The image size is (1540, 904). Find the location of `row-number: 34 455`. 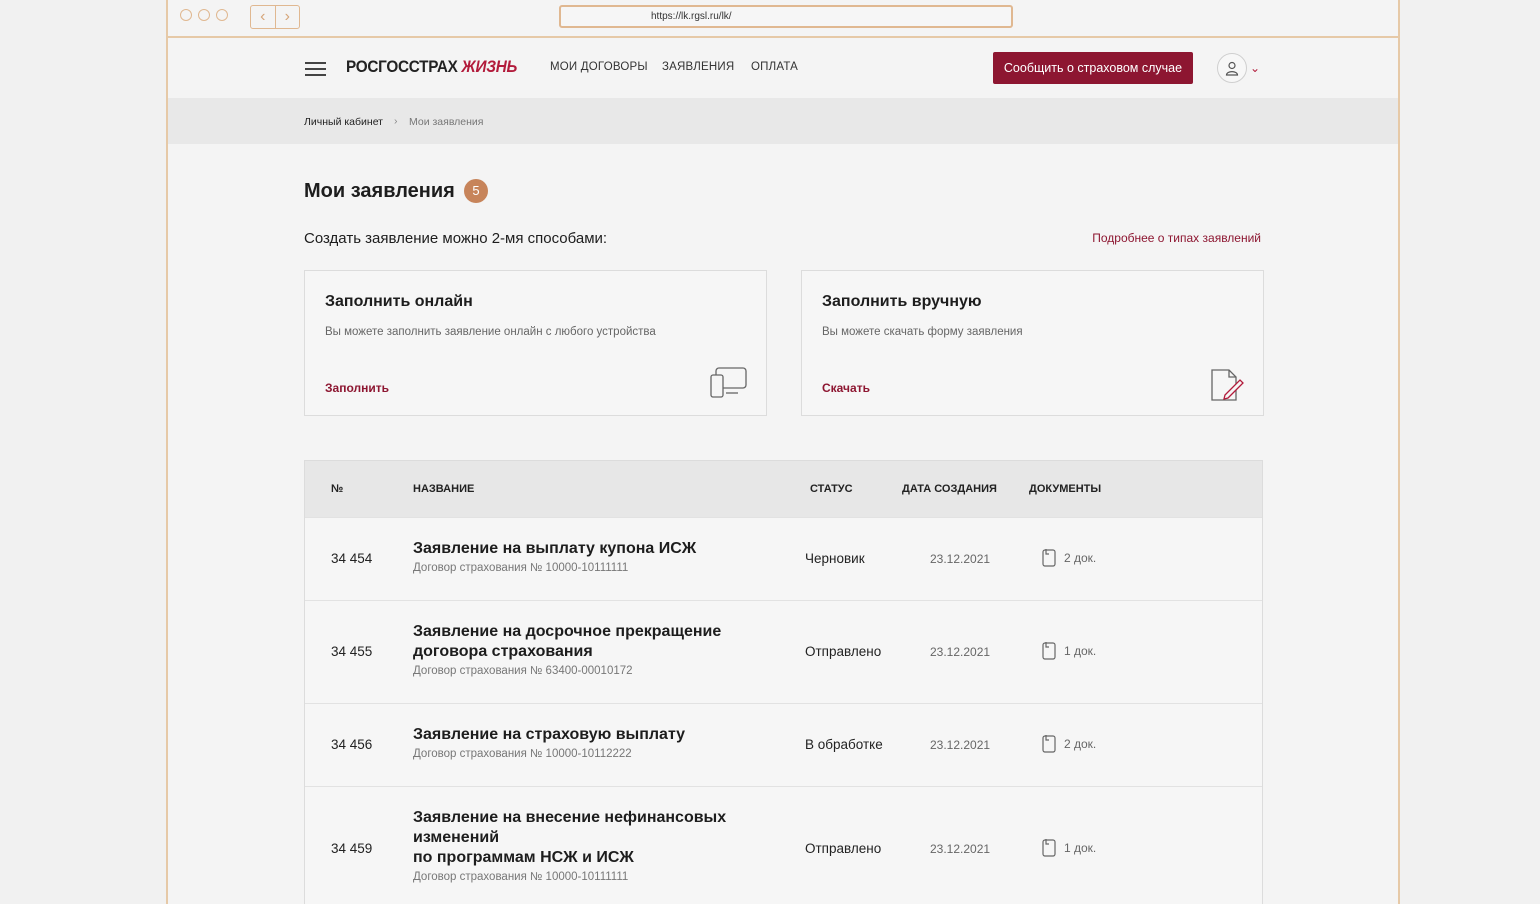

row-number: 34 455 is located at coordinates (352, 651).